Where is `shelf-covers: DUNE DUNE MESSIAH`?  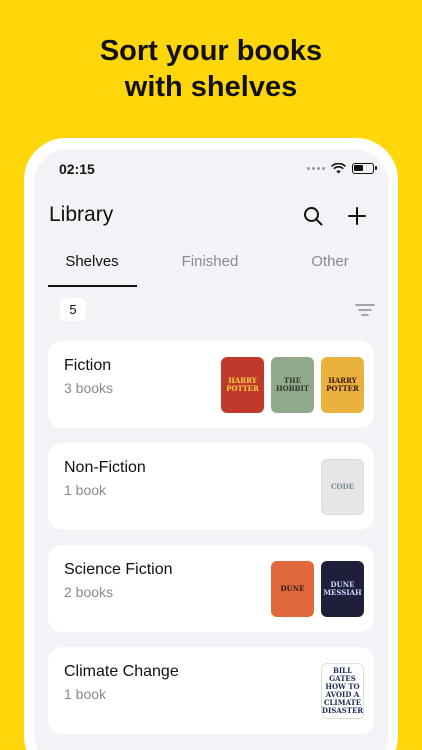 shelf-covers: DUNE DUNE MESSIAH is located at coordinates (317, 589).